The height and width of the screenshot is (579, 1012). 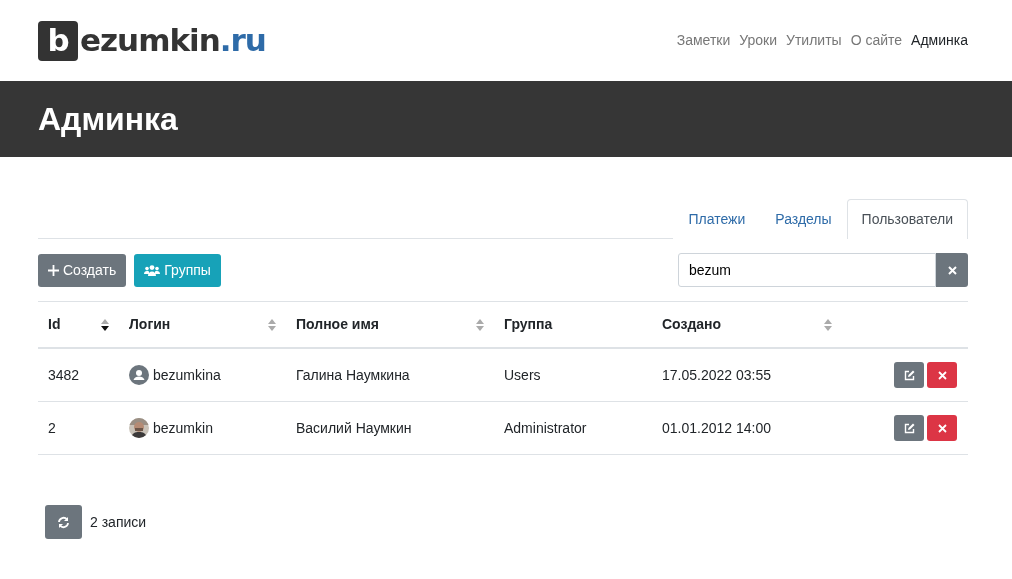 What do you see at coordinates (82, 270) in the screenshot?
I see `create-button: Создать` at bounding box center [82, 270].